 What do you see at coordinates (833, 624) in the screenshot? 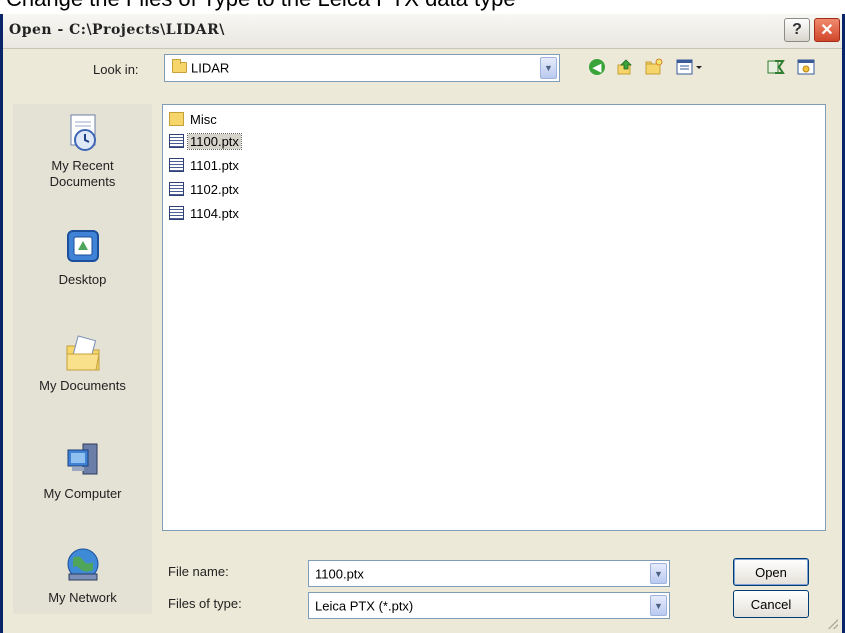
I see `resize-grip` at bounding box center [833, 624].